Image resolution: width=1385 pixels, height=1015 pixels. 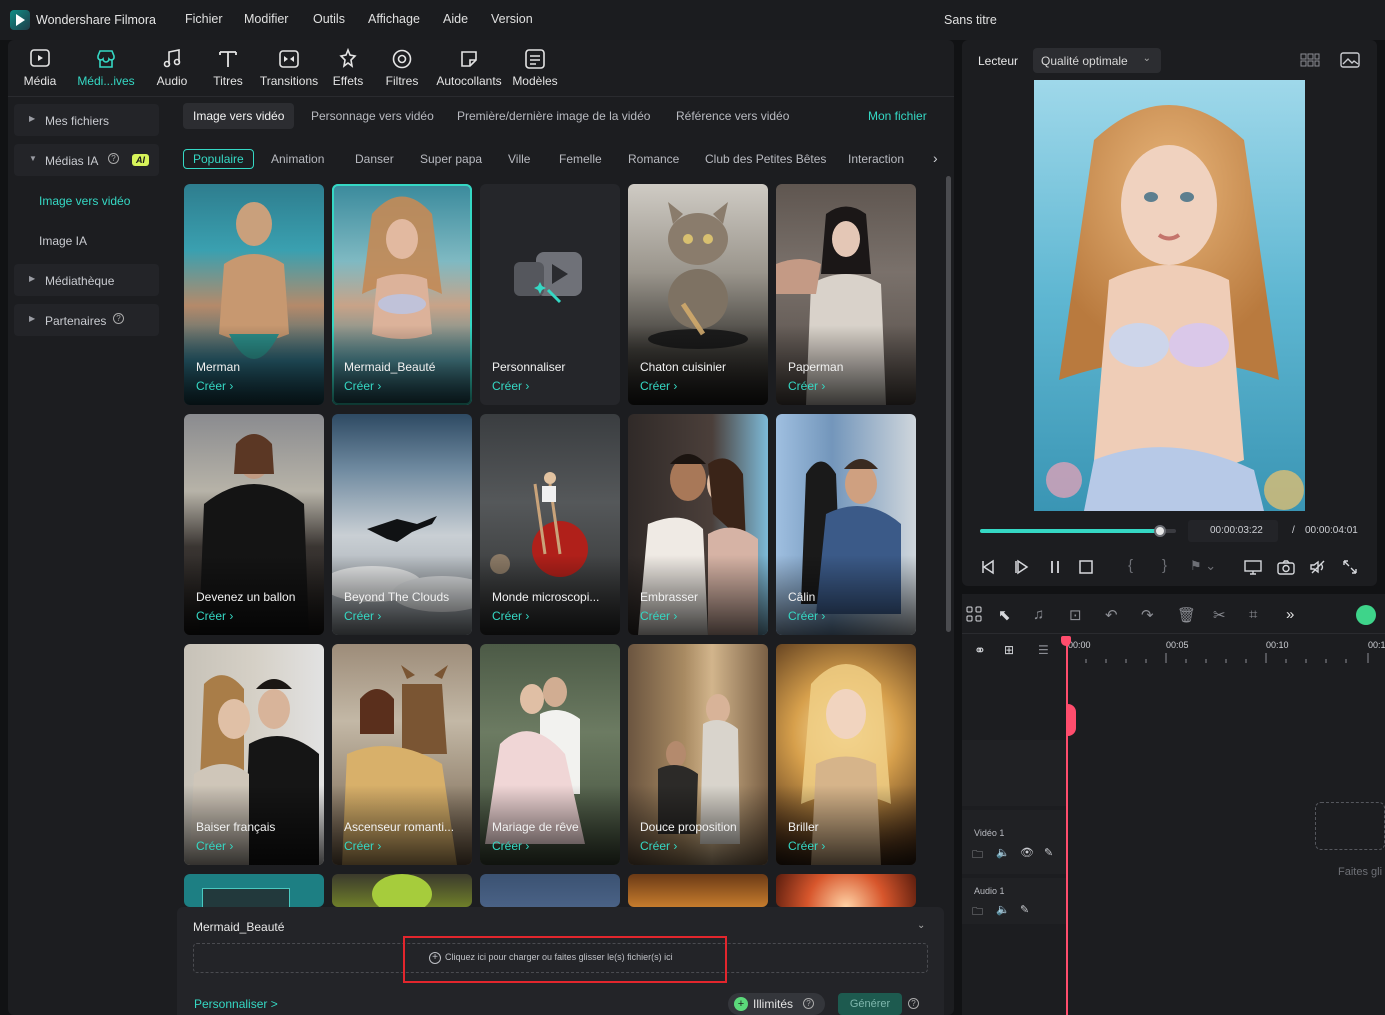 I want to click on template-card: Baiser français Créer ›, so click(x=254, y=754).